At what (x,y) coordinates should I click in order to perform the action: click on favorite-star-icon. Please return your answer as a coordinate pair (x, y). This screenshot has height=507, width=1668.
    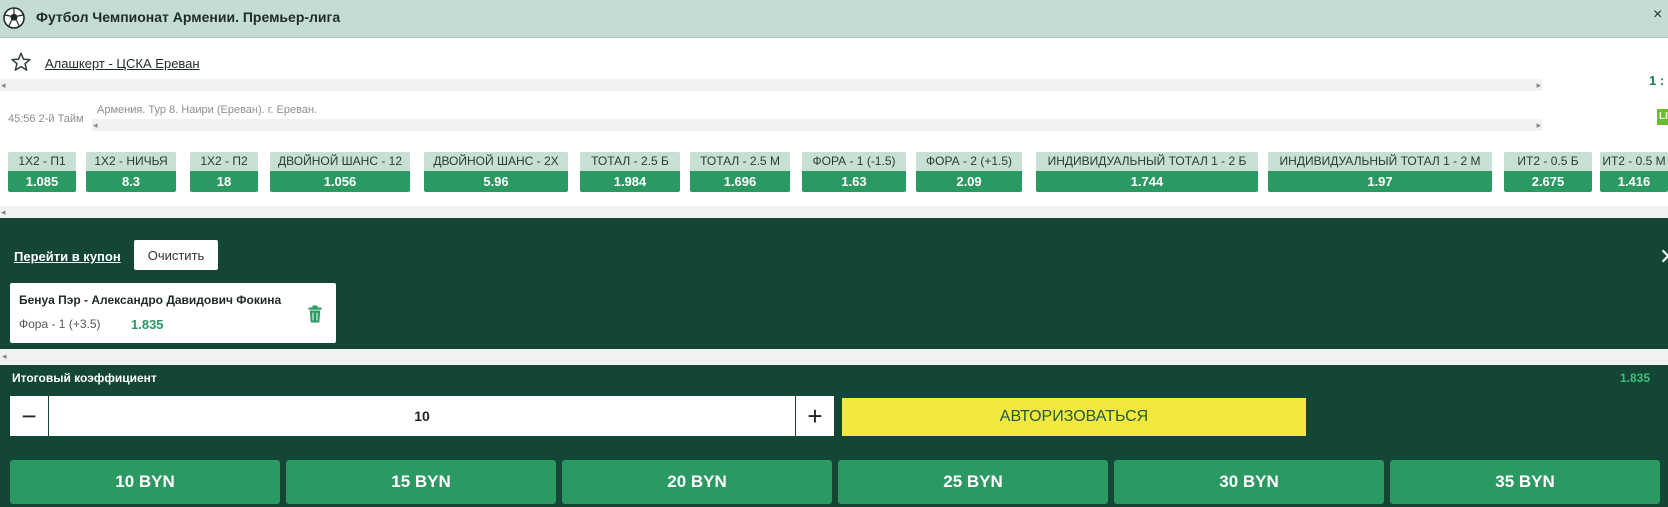
    Looking at the image, I should click on (21, 62).